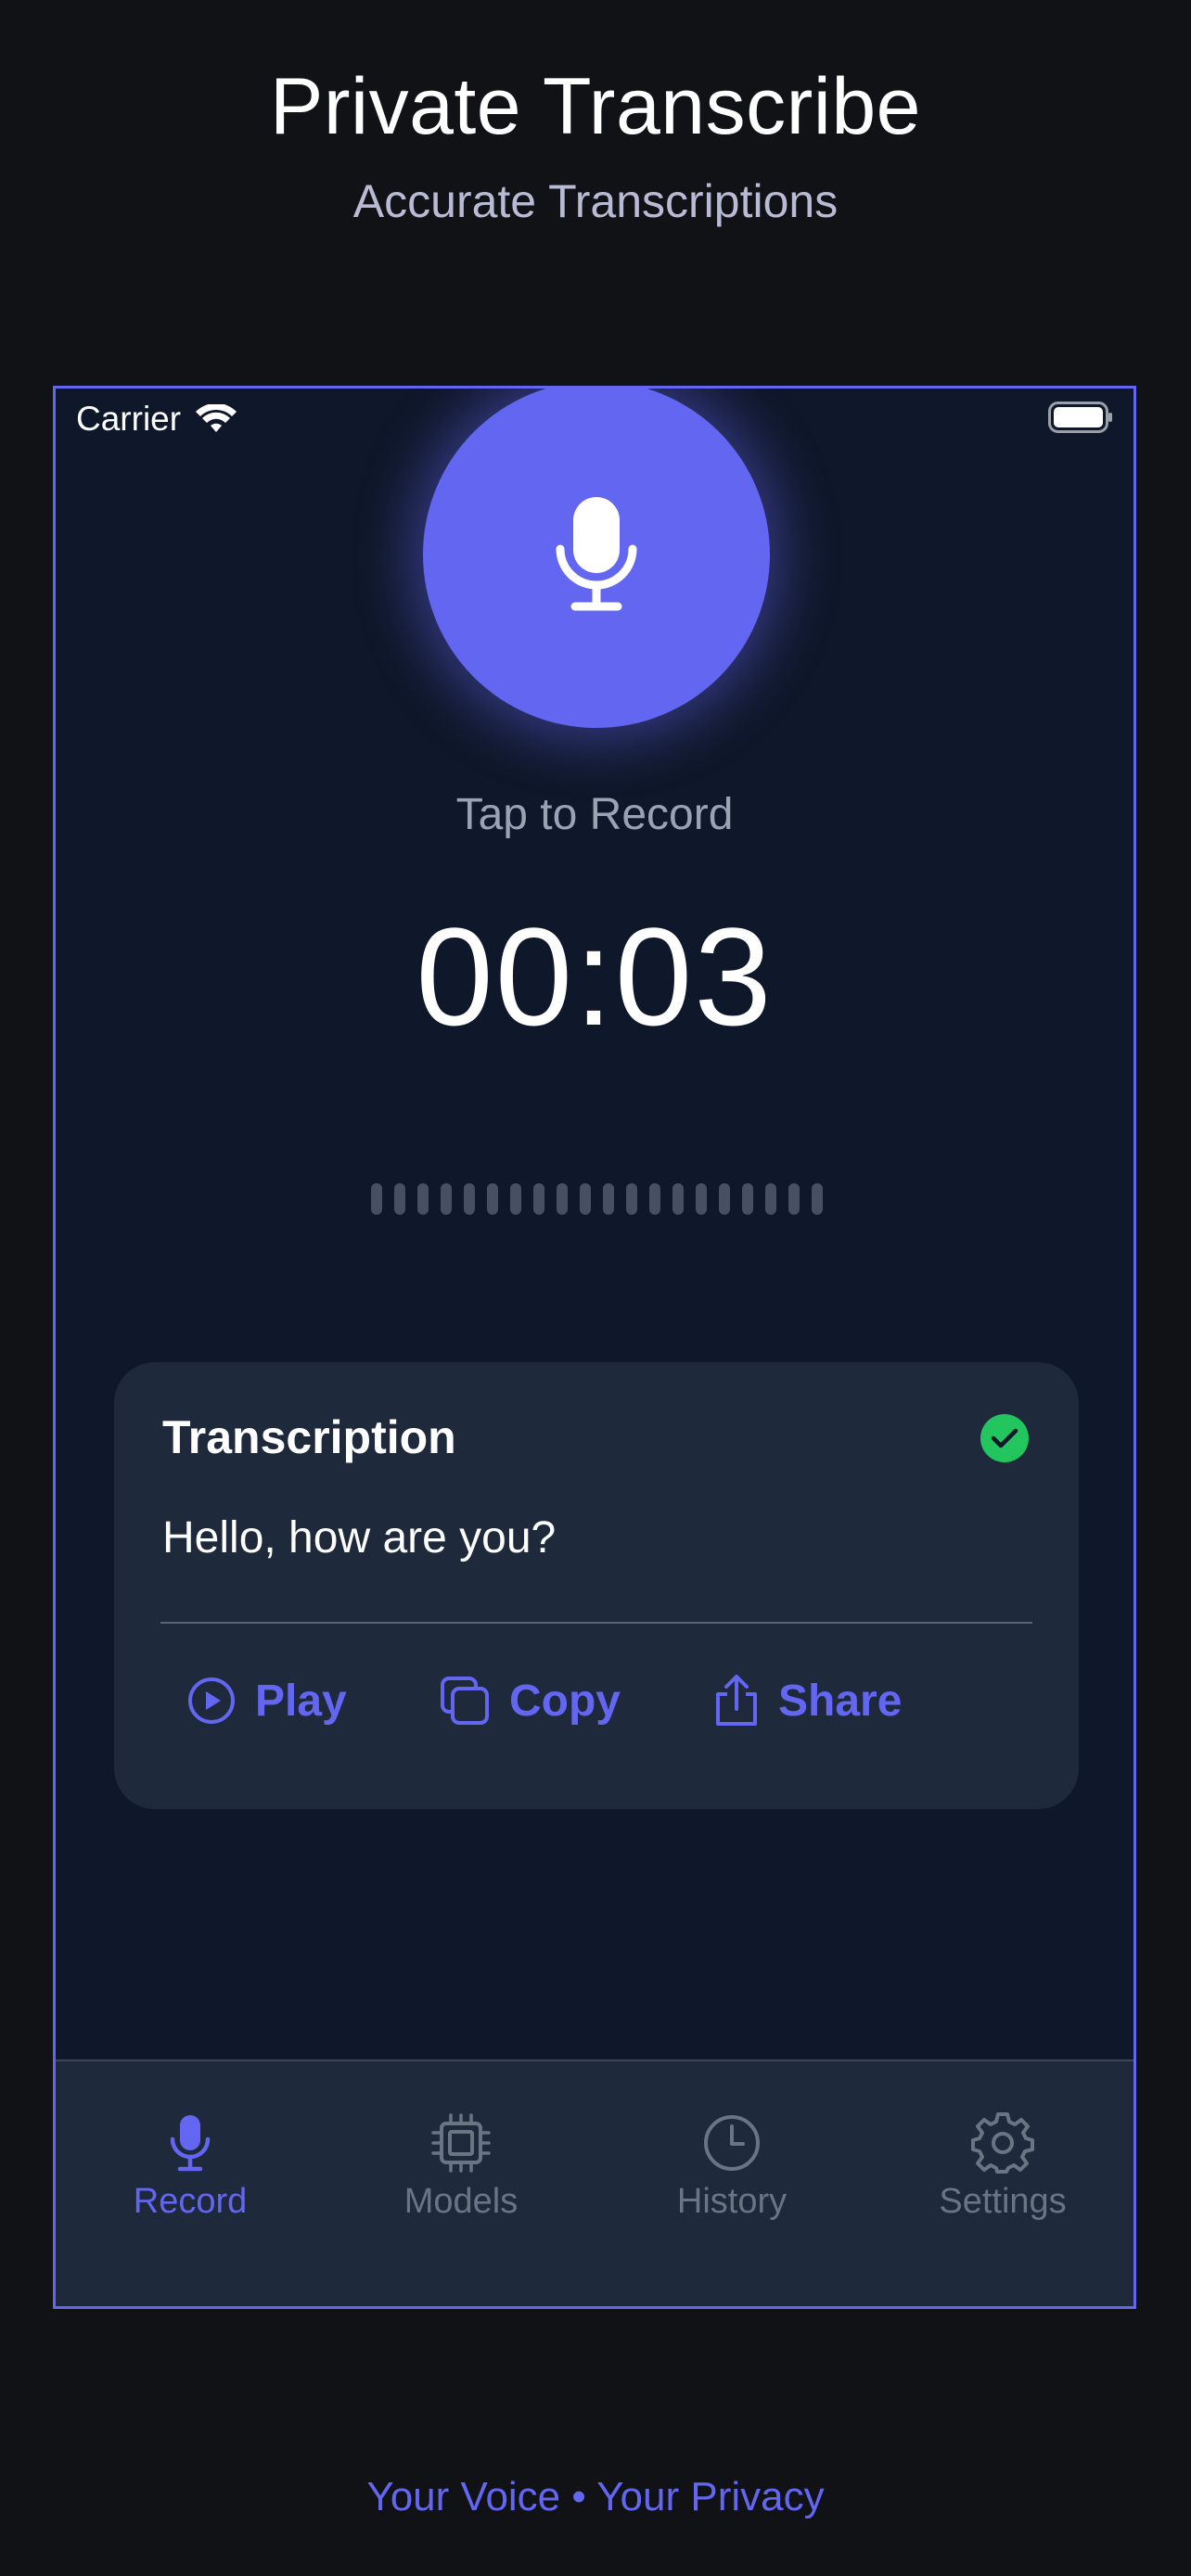 This screenshot has height=2576, width=1191. I want to click on gear-icon, so click(1003, 2143).